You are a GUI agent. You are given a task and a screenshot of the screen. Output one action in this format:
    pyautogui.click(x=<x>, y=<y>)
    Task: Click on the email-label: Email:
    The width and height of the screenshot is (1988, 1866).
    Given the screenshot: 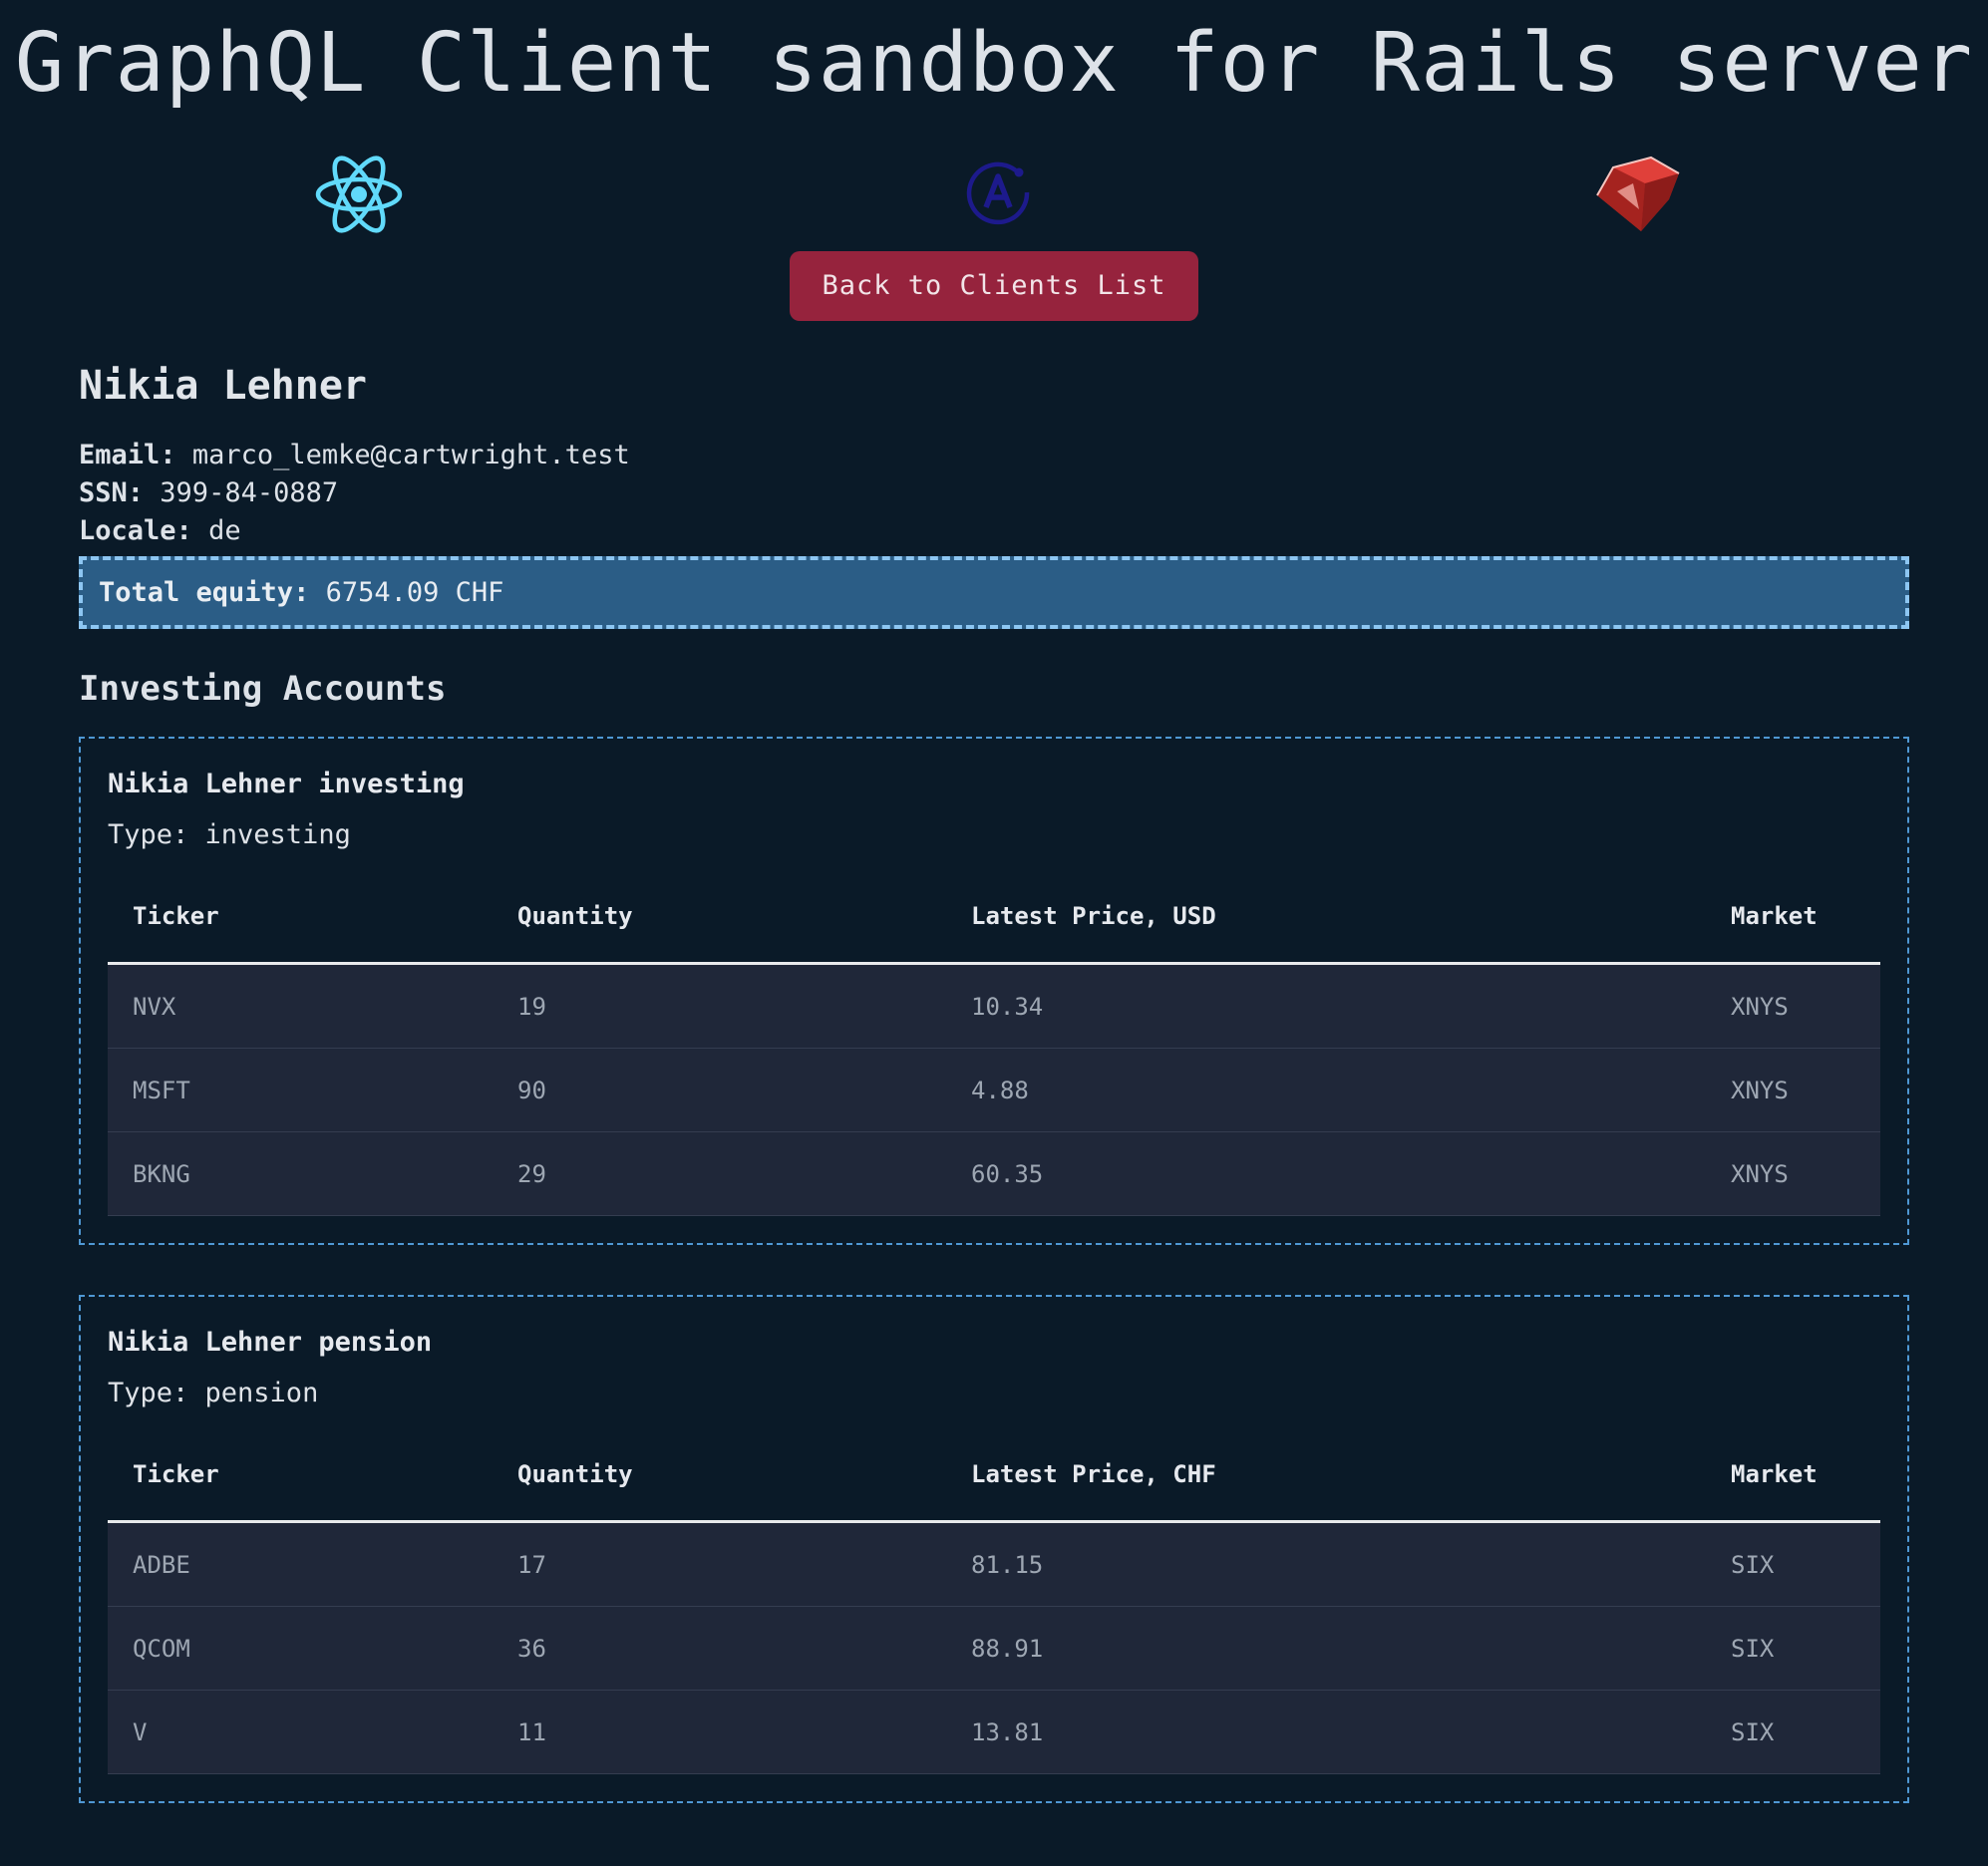 What is the action you would take?
    pyautogui.click(x=127, y=455)
    